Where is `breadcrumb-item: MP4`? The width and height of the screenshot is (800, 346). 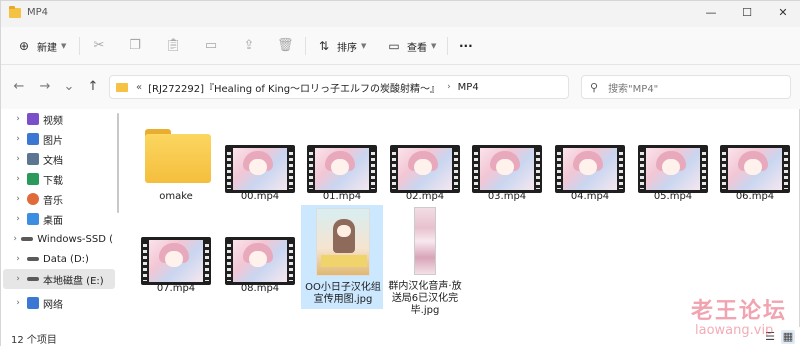 breadcrumb-item: MP4 is located at coordinates (468, 87).